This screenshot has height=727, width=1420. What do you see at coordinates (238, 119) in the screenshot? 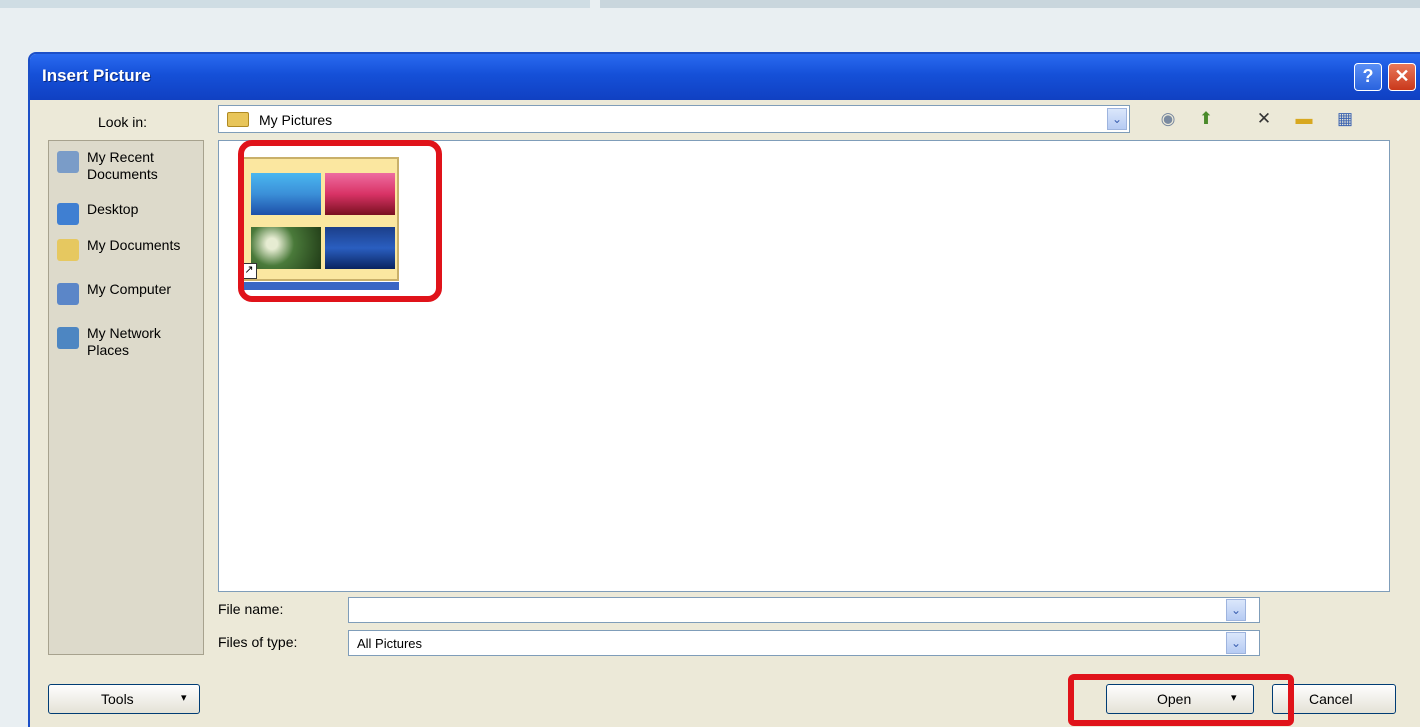
I see `folder-icon` at bounding box center [238, 119].